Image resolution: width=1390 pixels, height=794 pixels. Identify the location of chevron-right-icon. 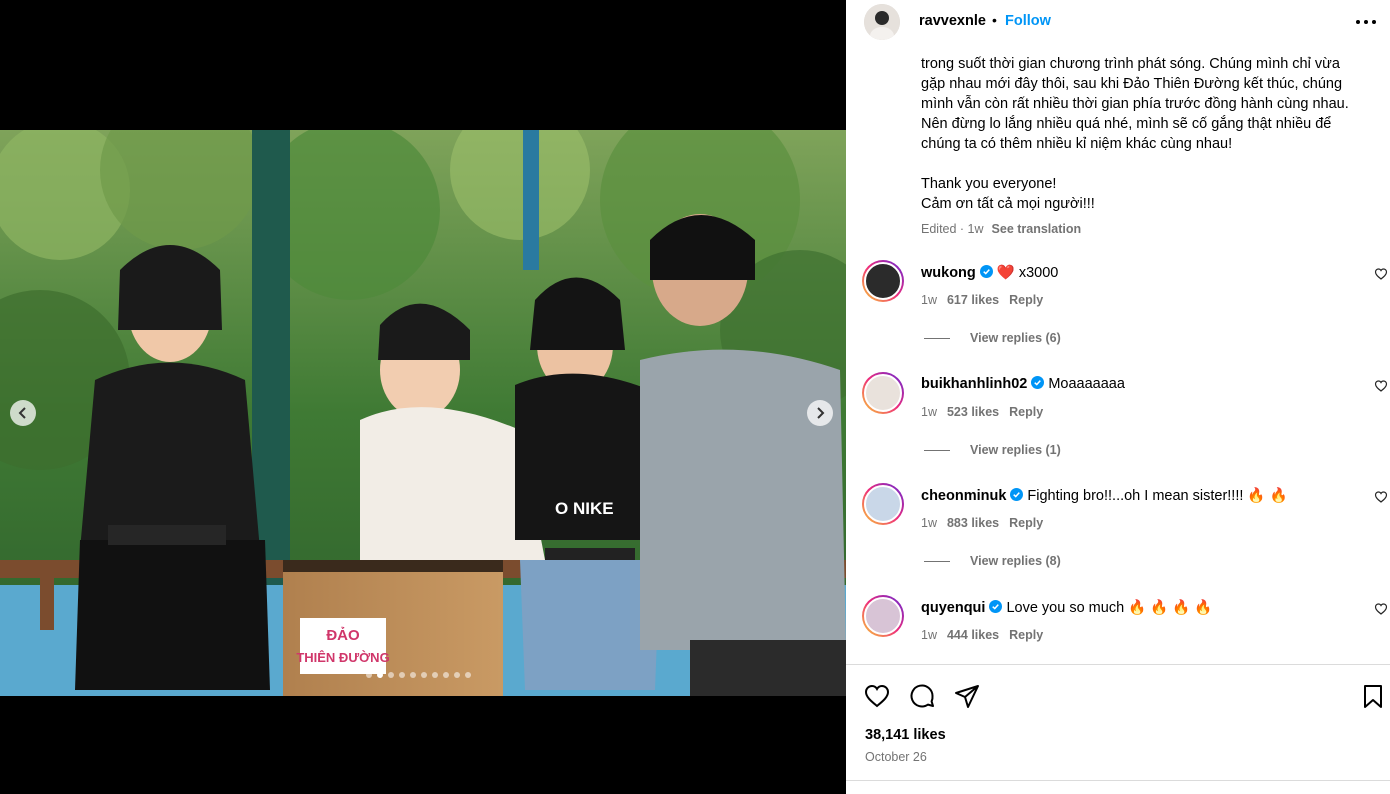
(821, 413).